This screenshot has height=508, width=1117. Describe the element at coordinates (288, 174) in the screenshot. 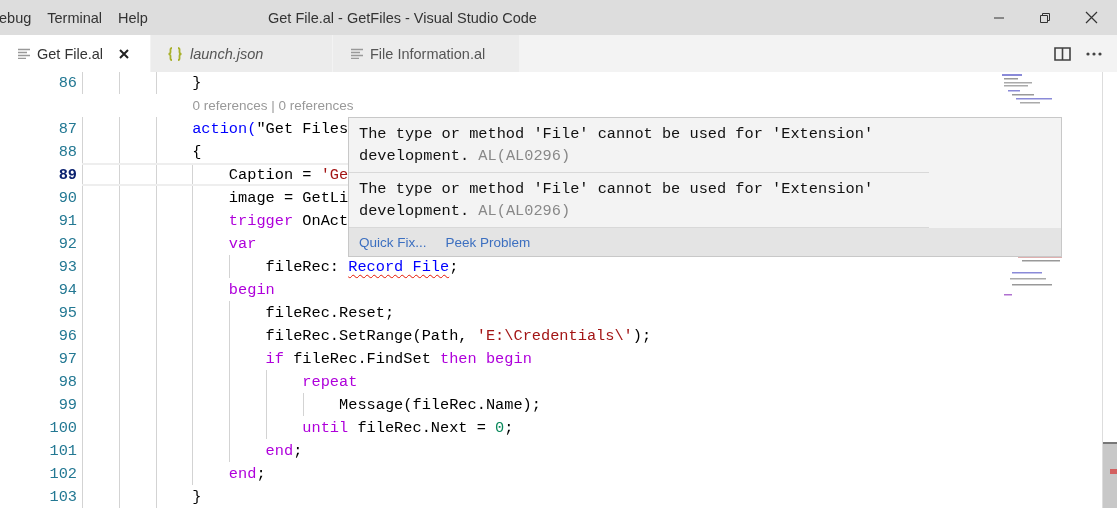

I see `code-line: Caption = 'Ge` at that location.